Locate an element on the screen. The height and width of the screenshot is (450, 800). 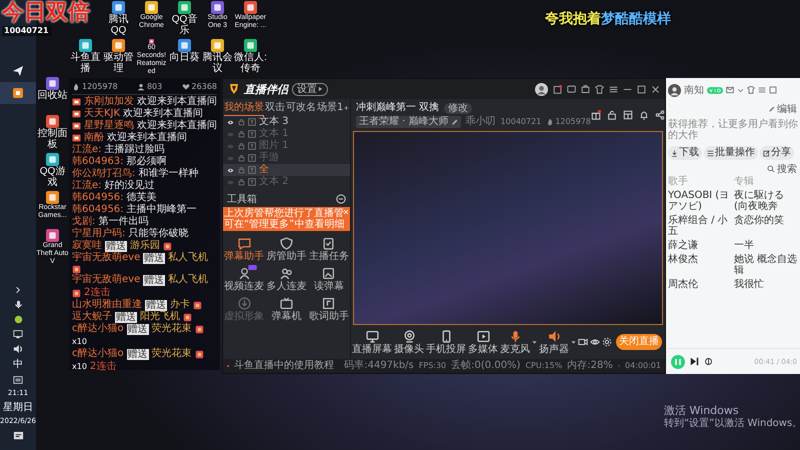
add-icon is located at coordinates (346, 108).